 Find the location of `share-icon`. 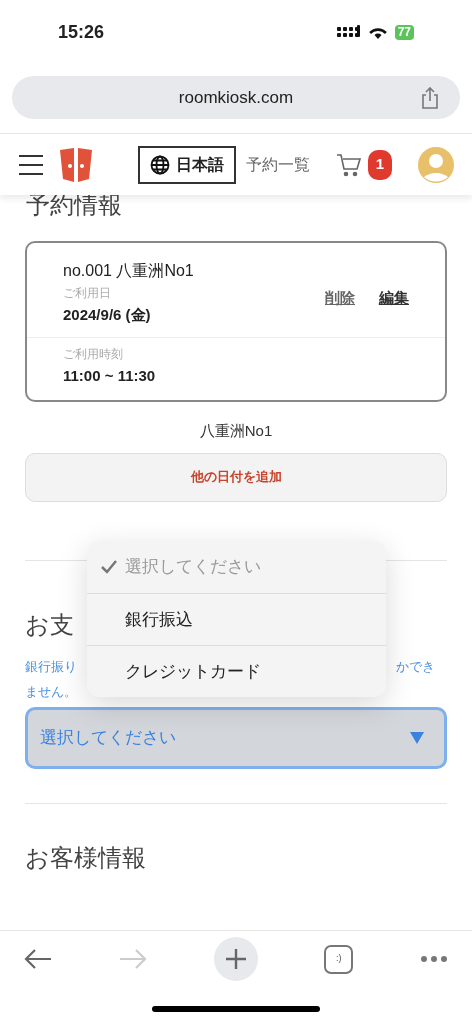

share-icon is located at coordinates (430, 97).